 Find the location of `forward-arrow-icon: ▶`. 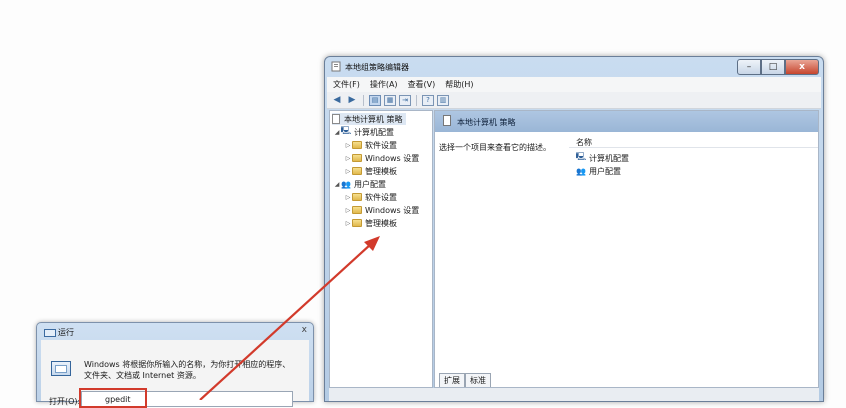

forward-arrow-icon: ▶ is located at coordinates (352, 100).